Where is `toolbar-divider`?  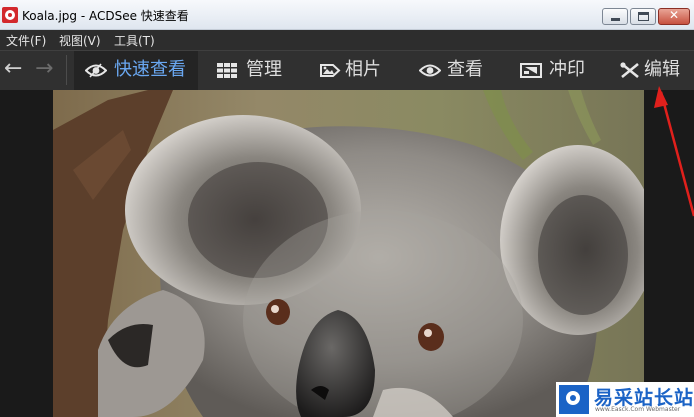 toolbar-divider is located at coordinates (66, 70).